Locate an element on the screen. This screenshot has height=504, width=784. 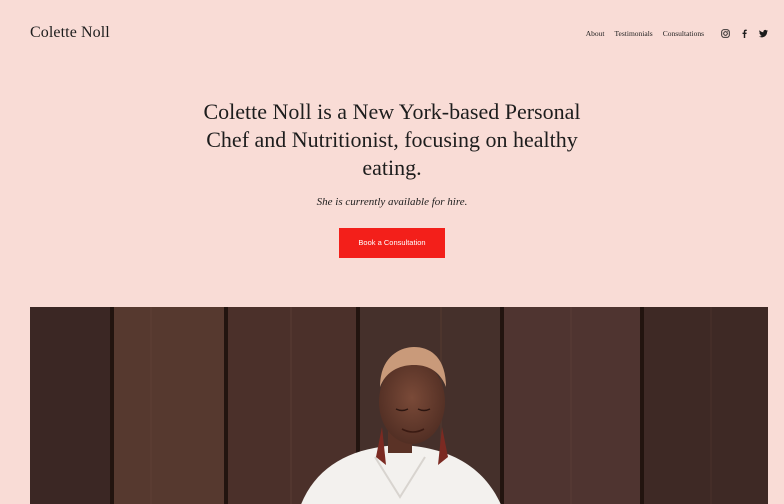
main-nav: About Testimonials Consultations is located at coordinates (677, 33).